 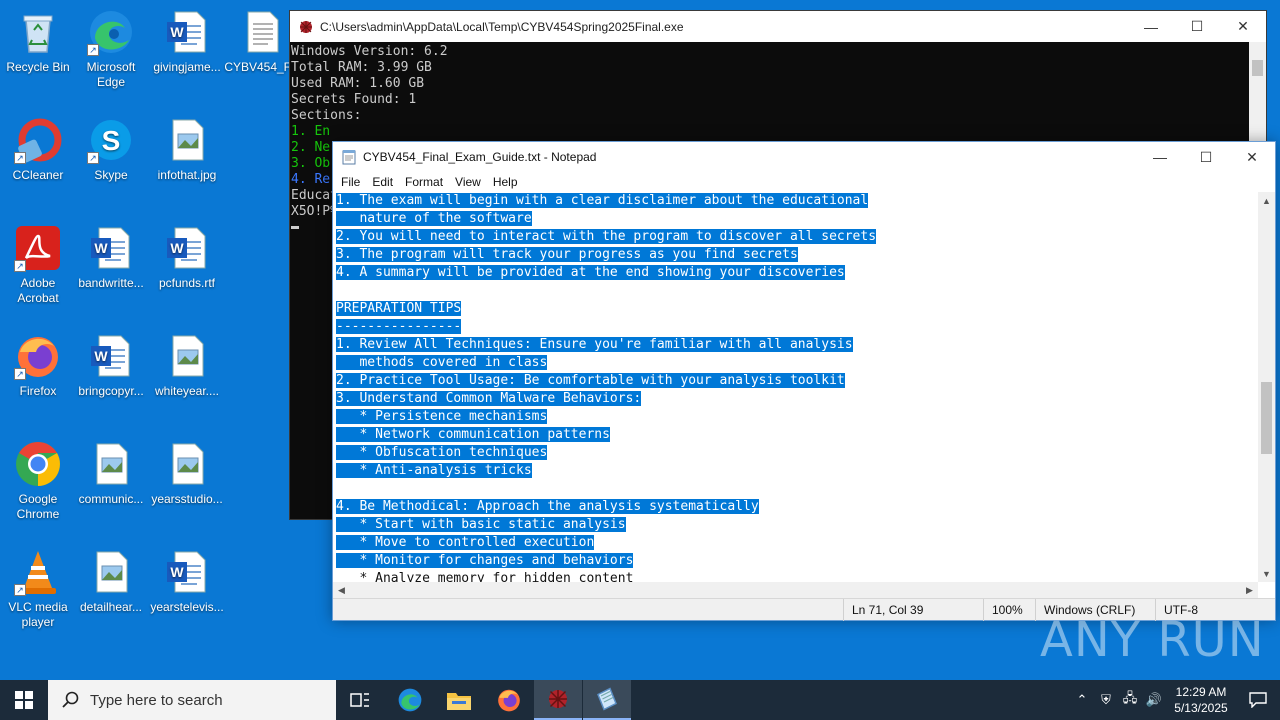 What do you see at coordinates (1152, 640) in the screenshot?
I see `anyrun-watermark: ANY RUN` at bounding box center [1152, 640].